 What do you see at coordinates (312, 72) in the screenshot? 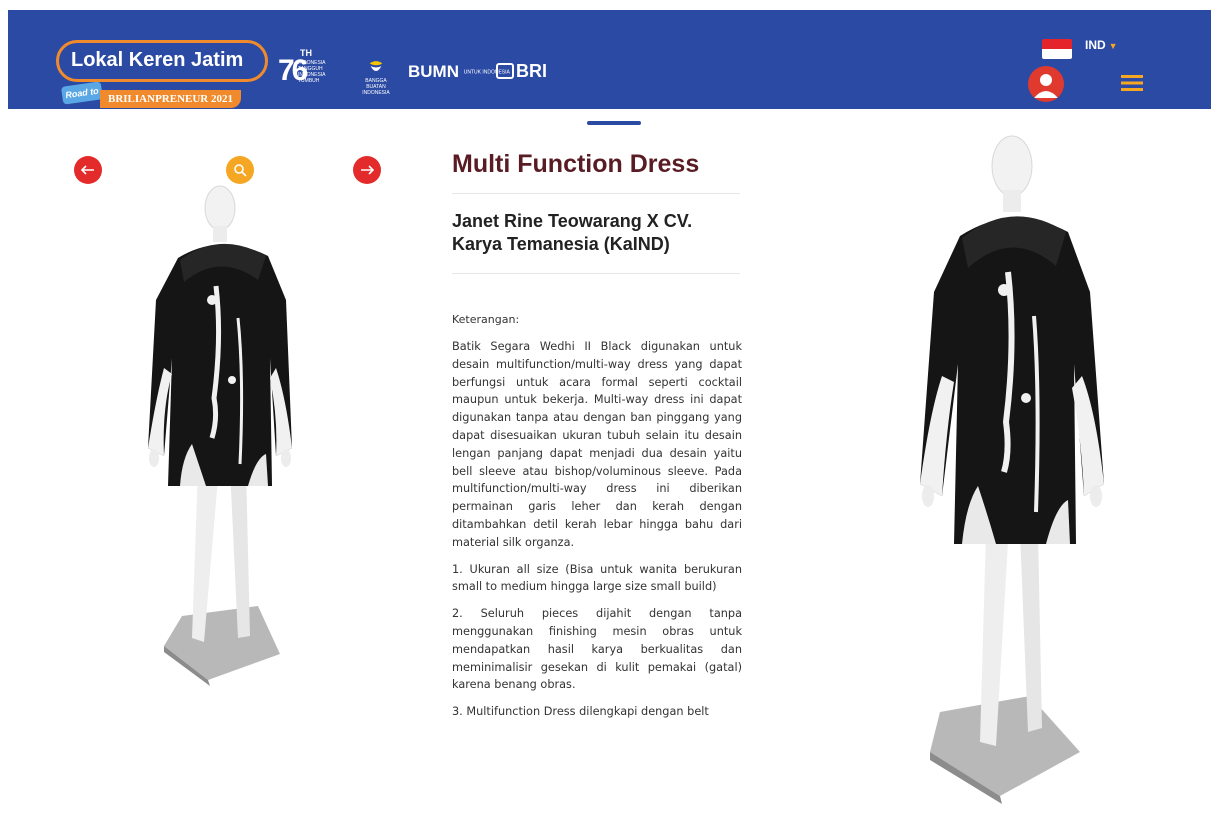
I see `anniversary-tagline: INDONESIA TANGGUH INDONESIA TUMBUH` at bounding box center [312, 72].